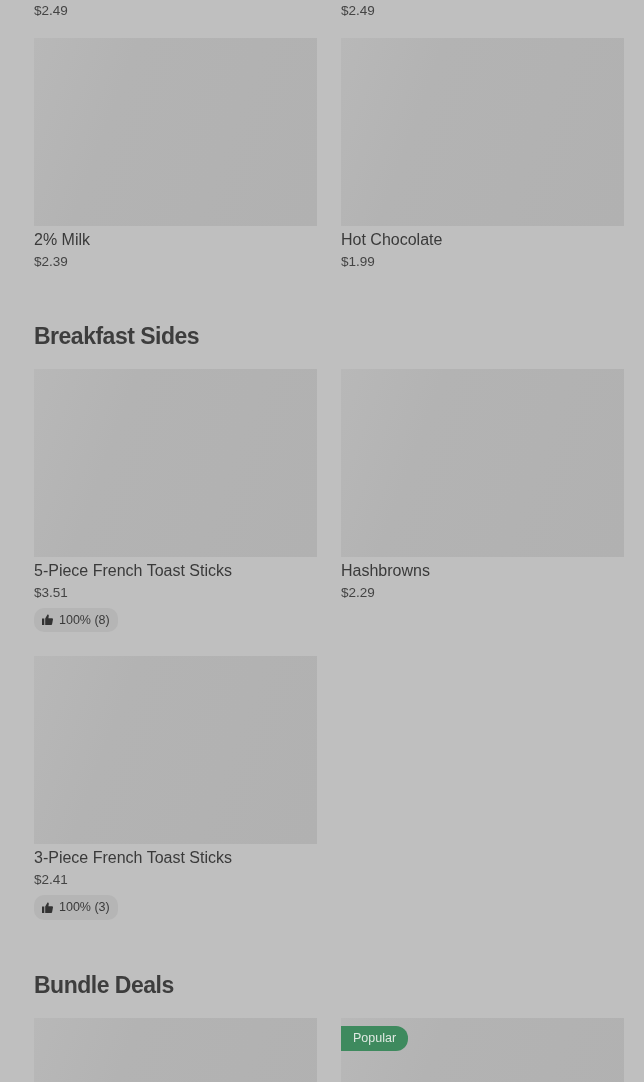 The image size is (644, 1082). I want to click on item-price: $1.99, so click(358, 262).